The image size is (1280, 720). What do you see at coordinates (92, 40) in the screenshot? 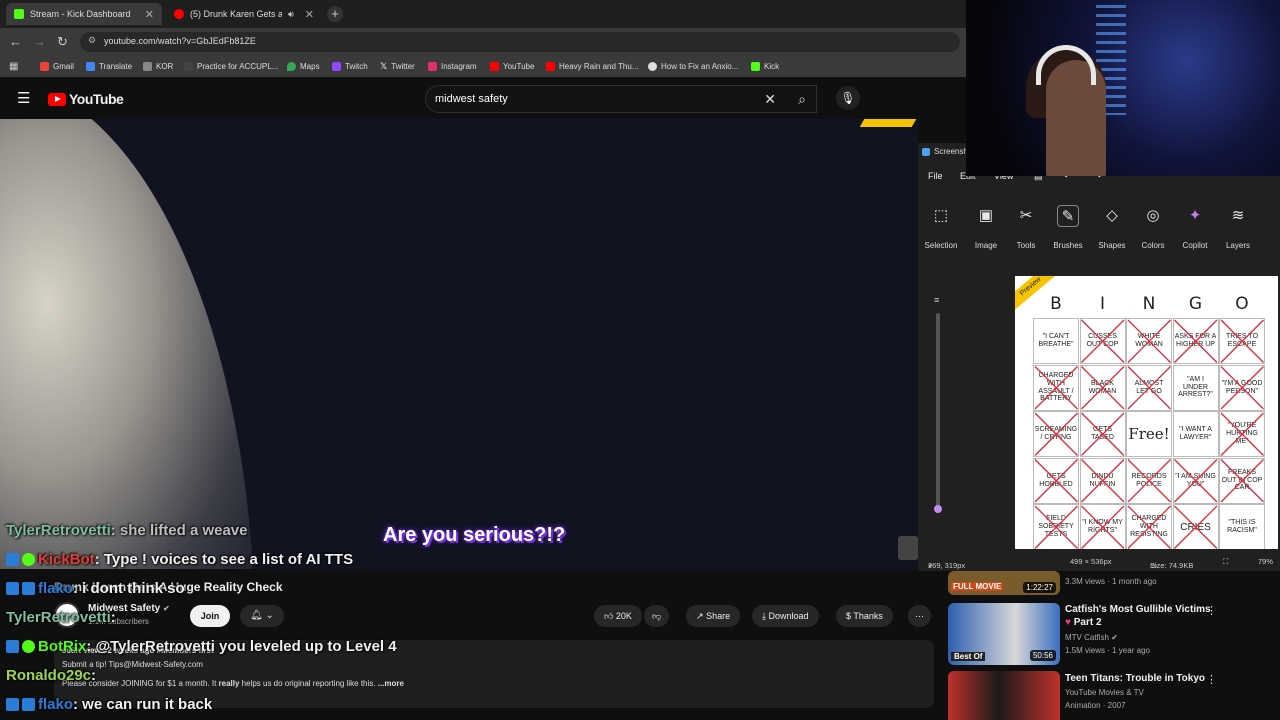
I see `site-info-icon: ⚙` at bounding box center [92, 40].